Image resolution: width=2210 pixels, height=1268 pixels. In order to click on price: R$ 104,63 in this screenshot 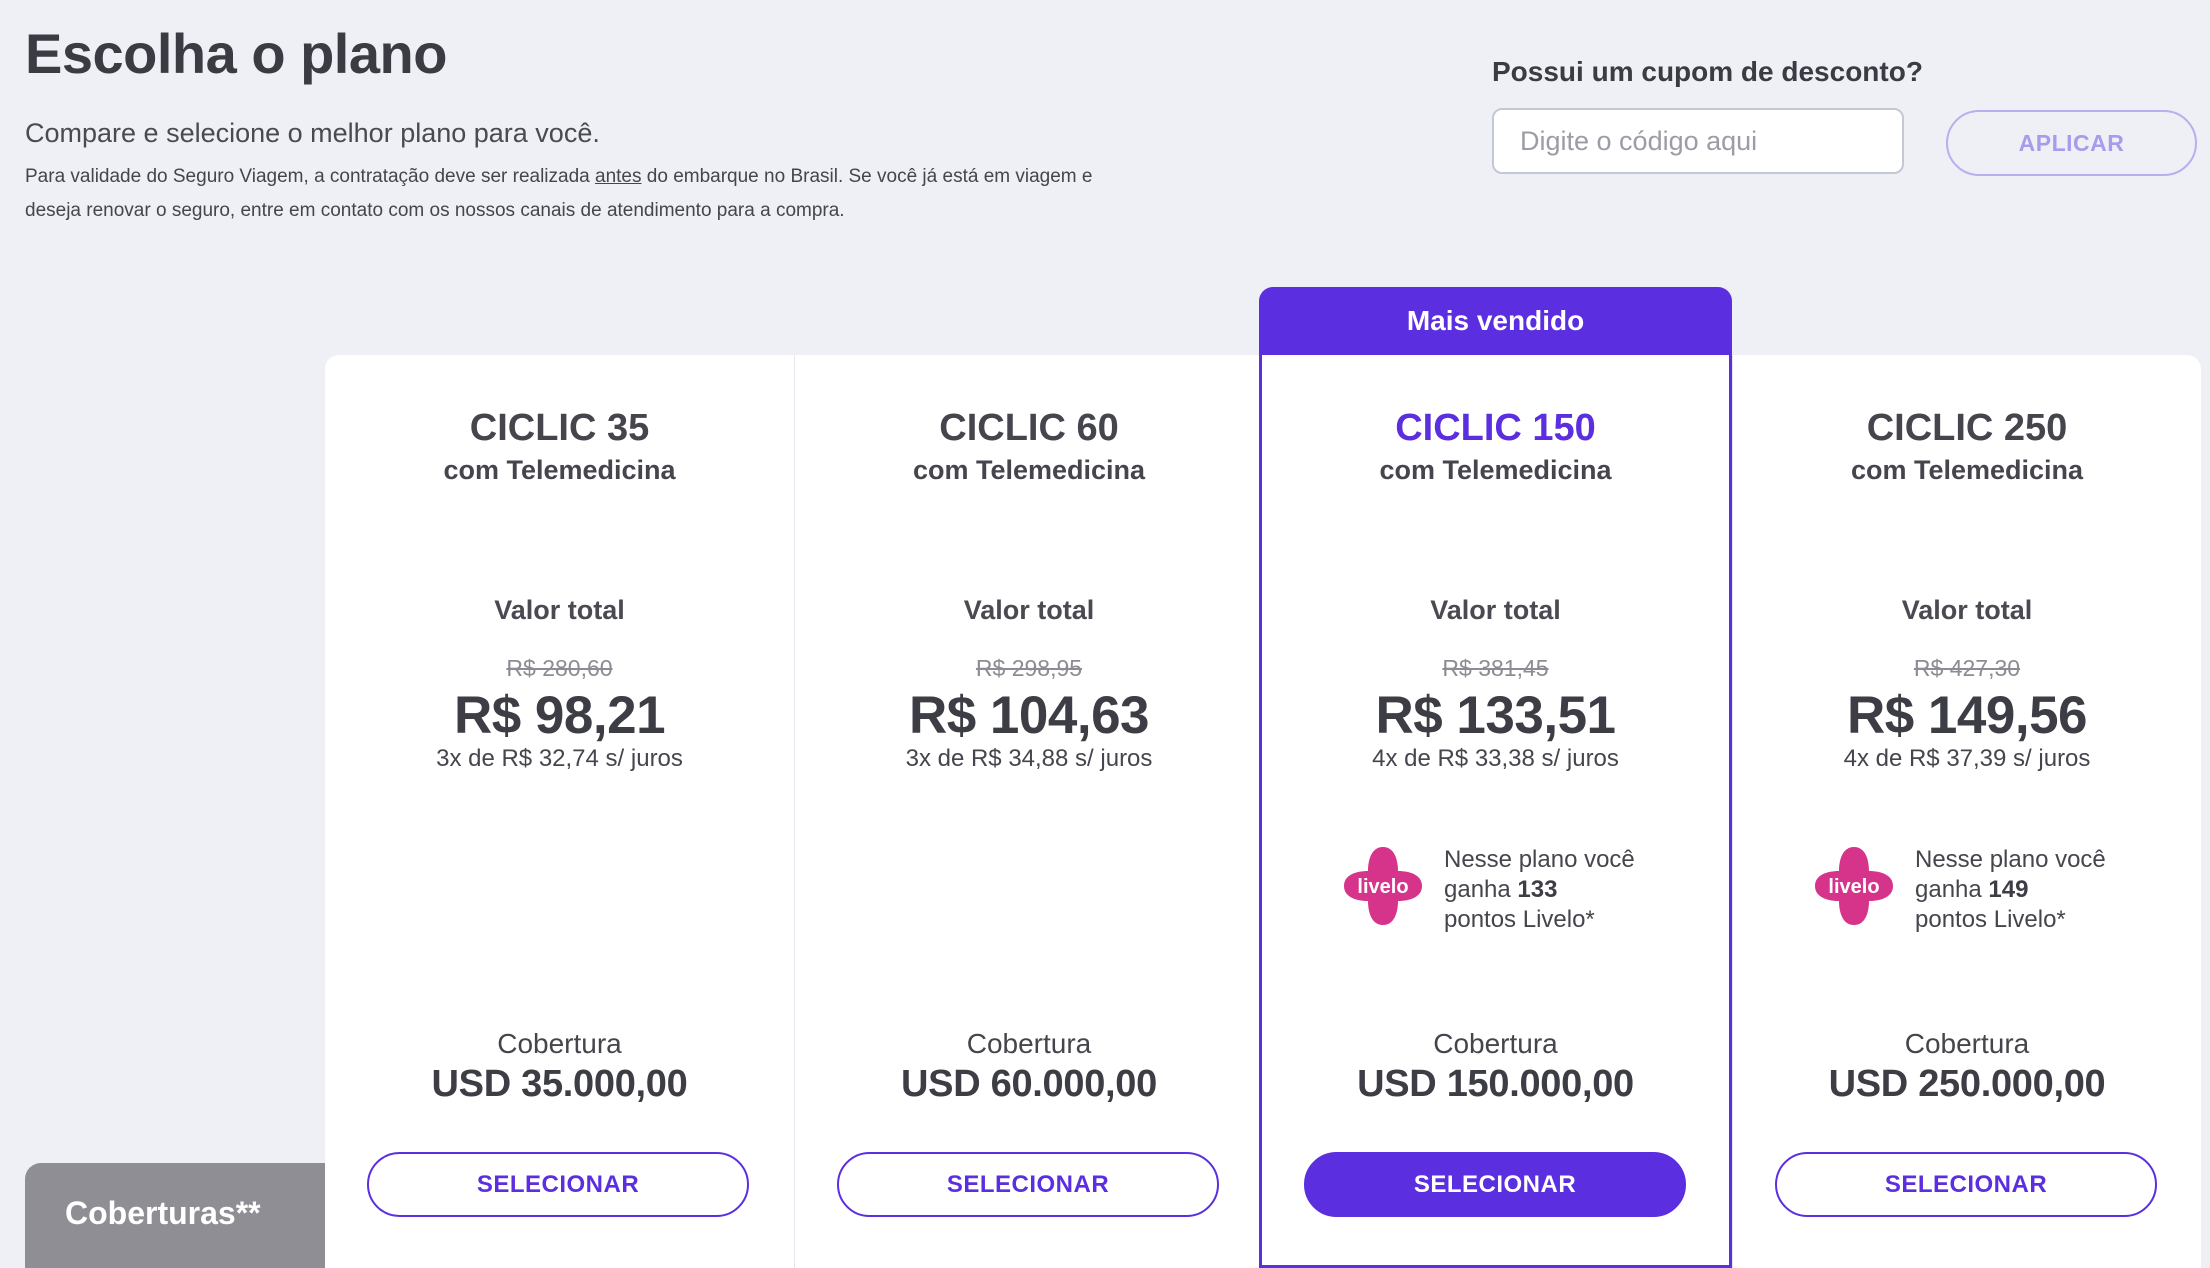, I will do `click(1029, 715)`.